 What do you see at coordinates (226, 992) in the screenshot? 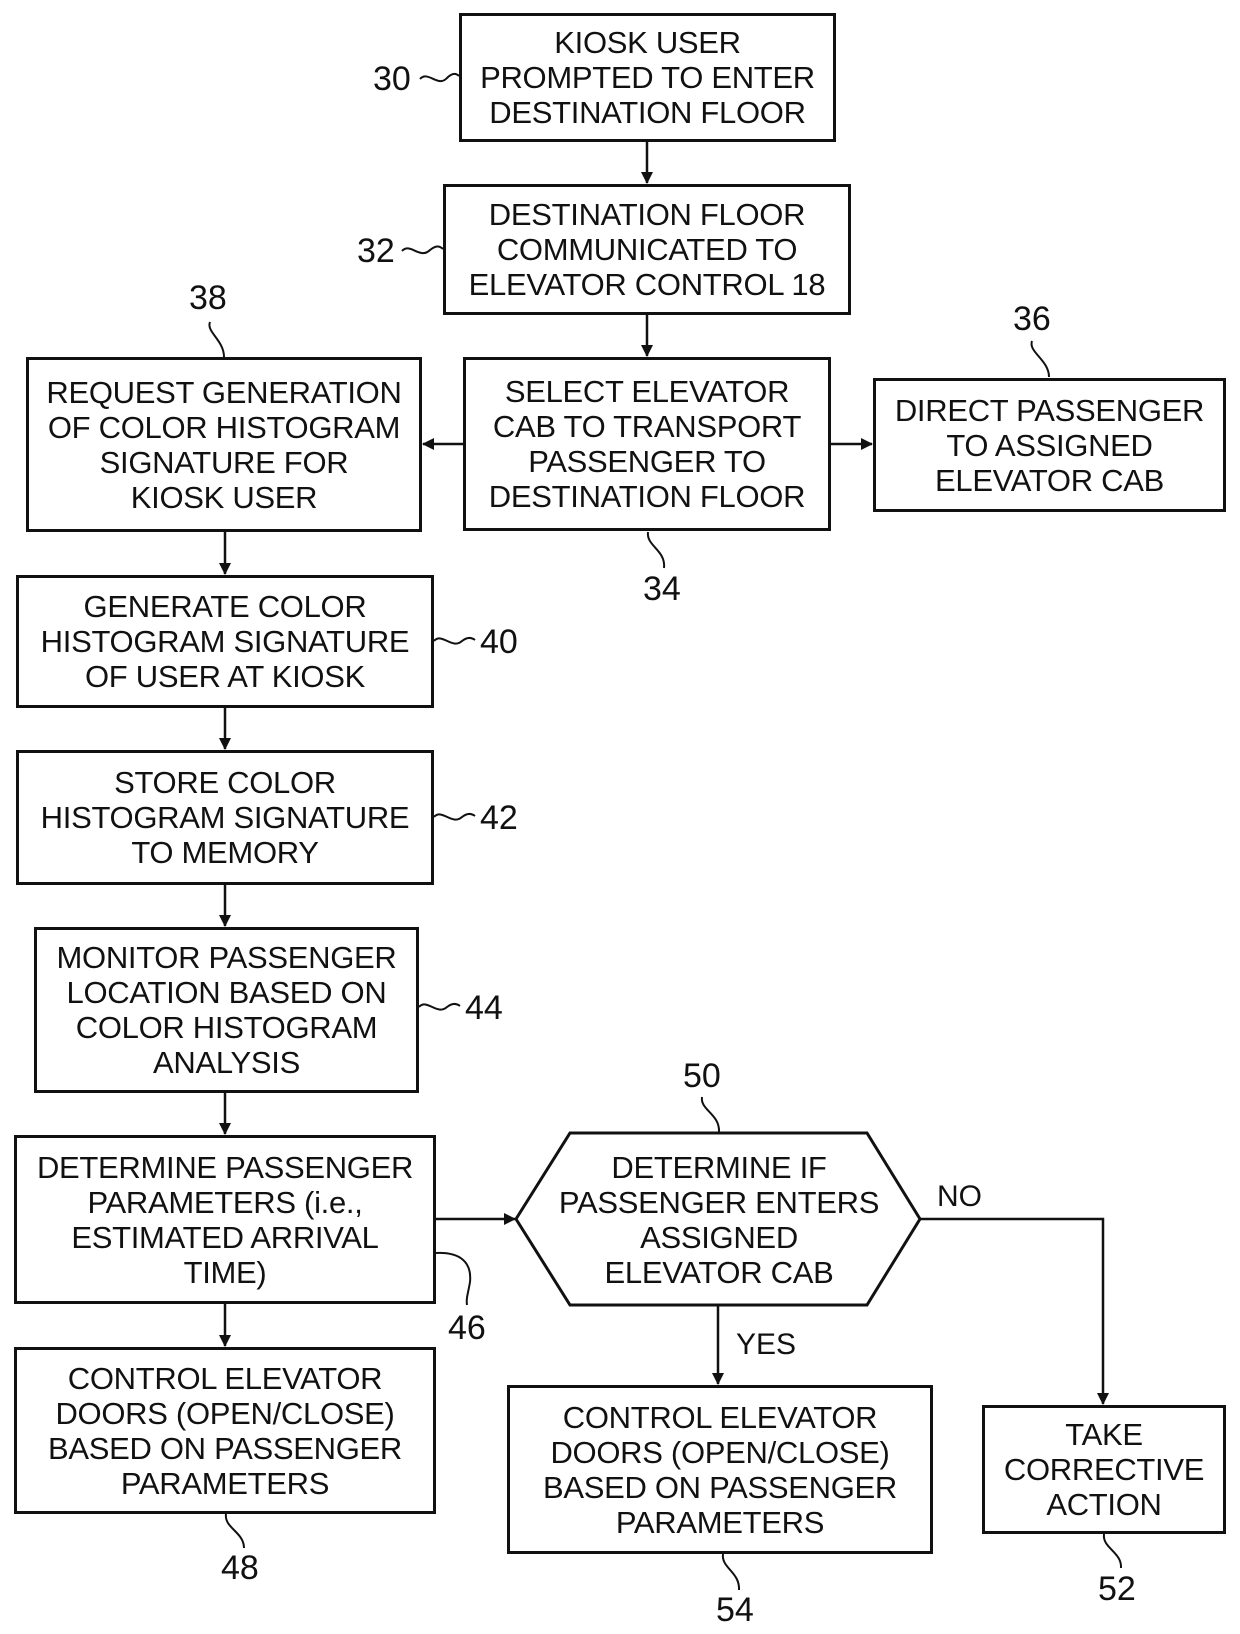
I see `step-44-line: LOCATION BASED ON` at bounding box center [226, 992].